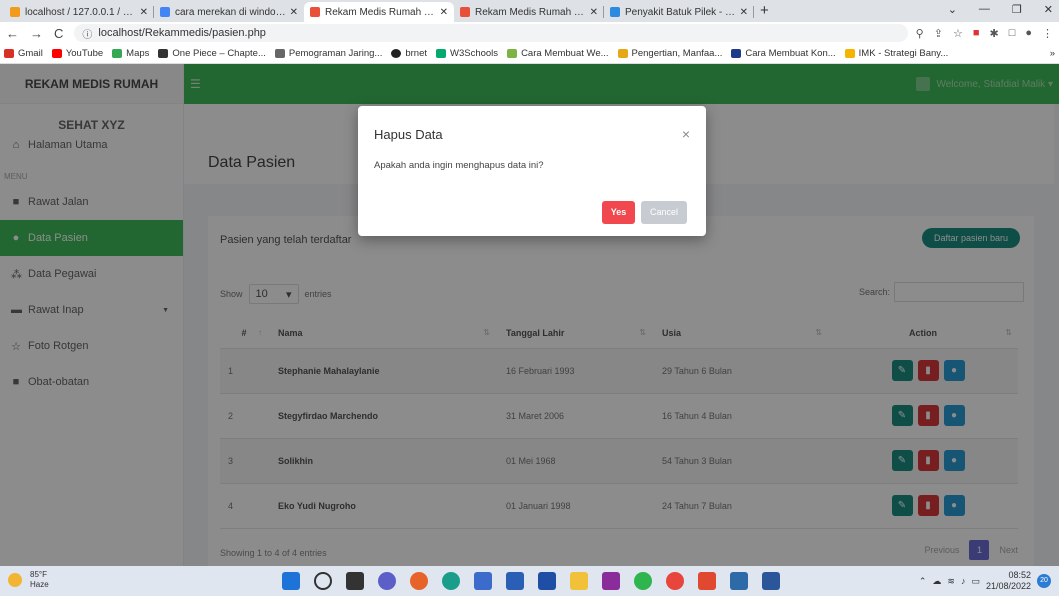  What do you see at coordinates (58, 33) in the screenshot?
I see `reload-icon: C` at bounding box center [58, 33].